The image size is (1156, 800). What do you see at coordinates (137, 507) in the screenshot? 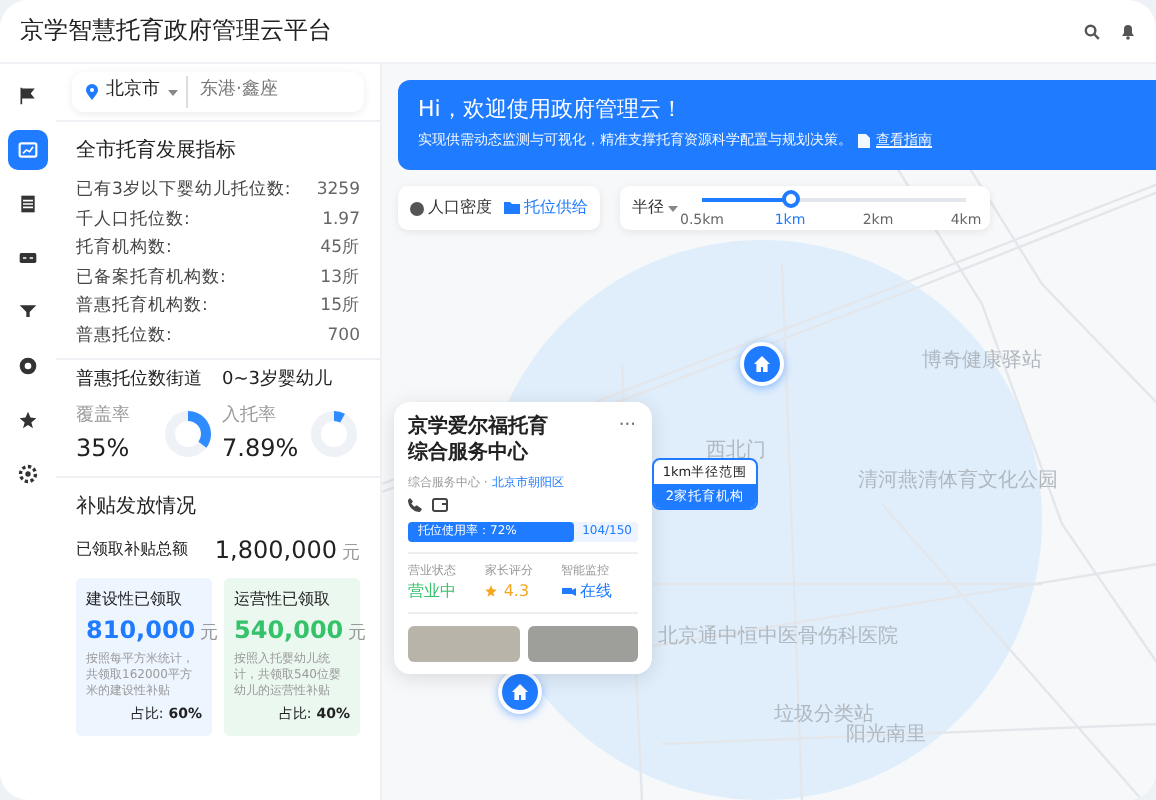
I see `section-title: 补贴发放情况` at bounding box center [137, 507].